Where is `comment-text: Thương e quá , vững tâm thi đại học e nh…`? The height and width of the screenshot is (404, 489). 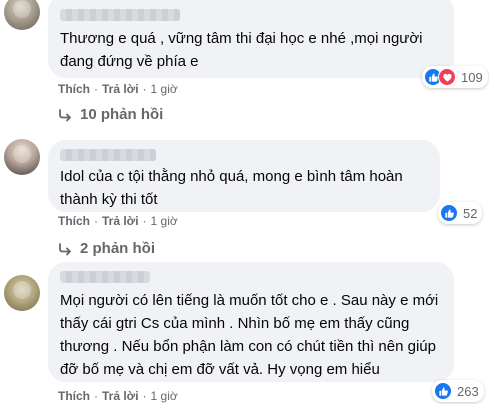 comment-text: Thương e quá , vững tâm thi đại học e nh… is located at coordinates (241, 50).